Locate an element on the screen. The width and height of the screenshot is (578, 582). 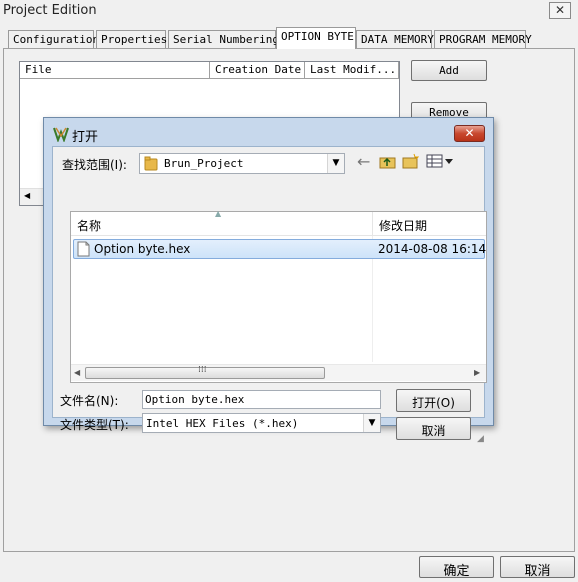
filename-input: Option byte.hex is located at coordinates (261, 399).